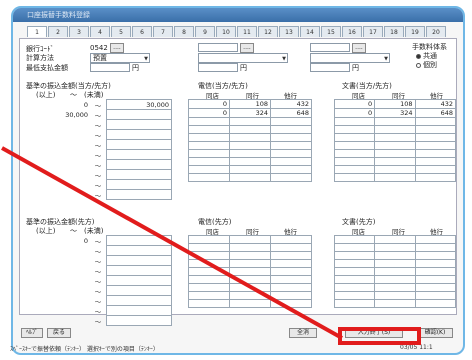 The image size is (472, 360). What do you see at coordinates (331, 31) in the screenshot?
I see `tab-15: 15` at bounding box center [331, 31].